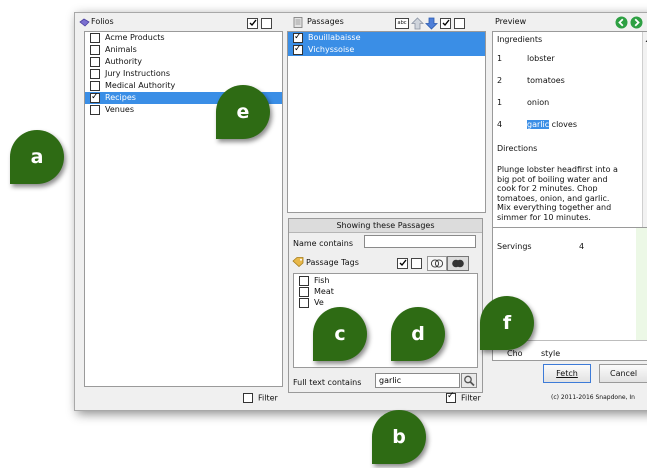 Image resolution: width=647 pixels, height=468 pixels. Describe the element at coordinates (386, 23) in the screenshot. I see `passages-header: Passages abc` at that location.